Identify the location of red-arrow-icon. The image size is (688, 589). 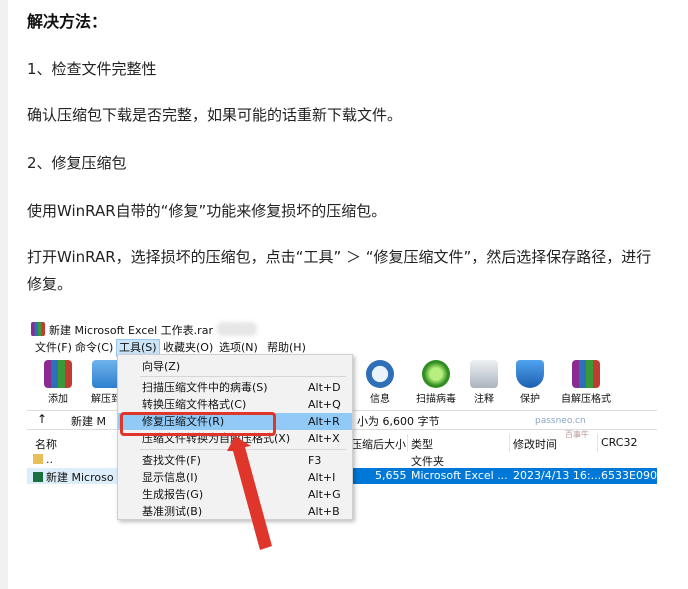
(249, 493).